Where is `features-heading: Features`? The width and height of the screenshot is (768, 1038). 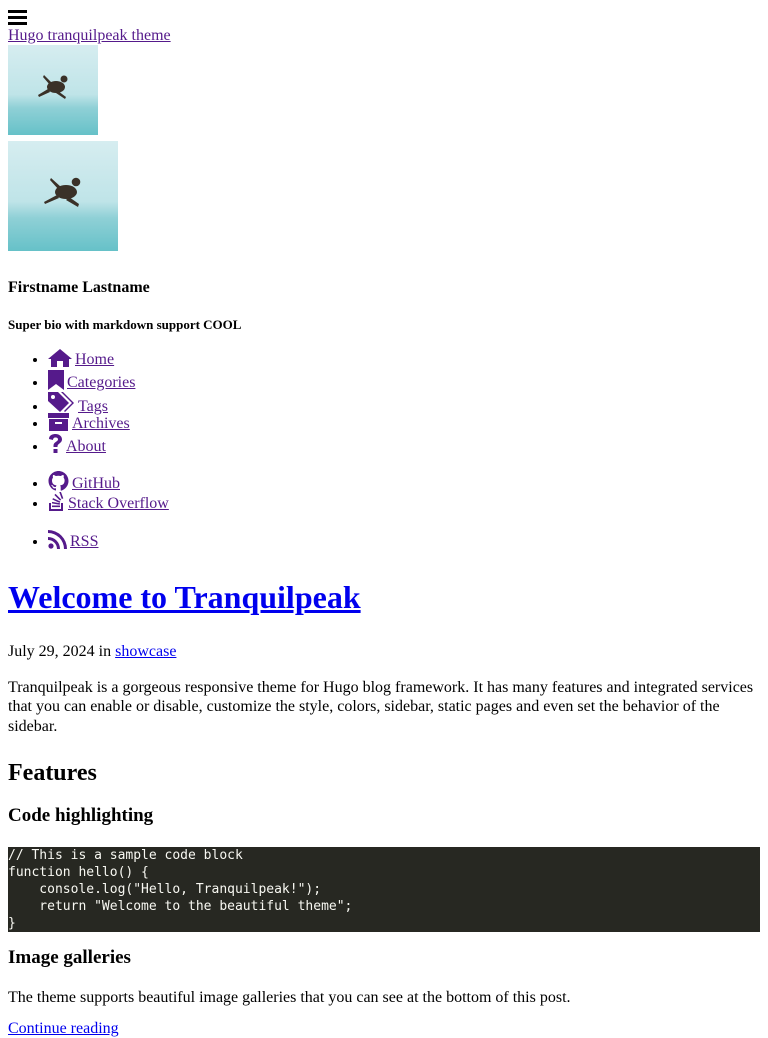
features-heading: Features is located at coordinates (52, 773).